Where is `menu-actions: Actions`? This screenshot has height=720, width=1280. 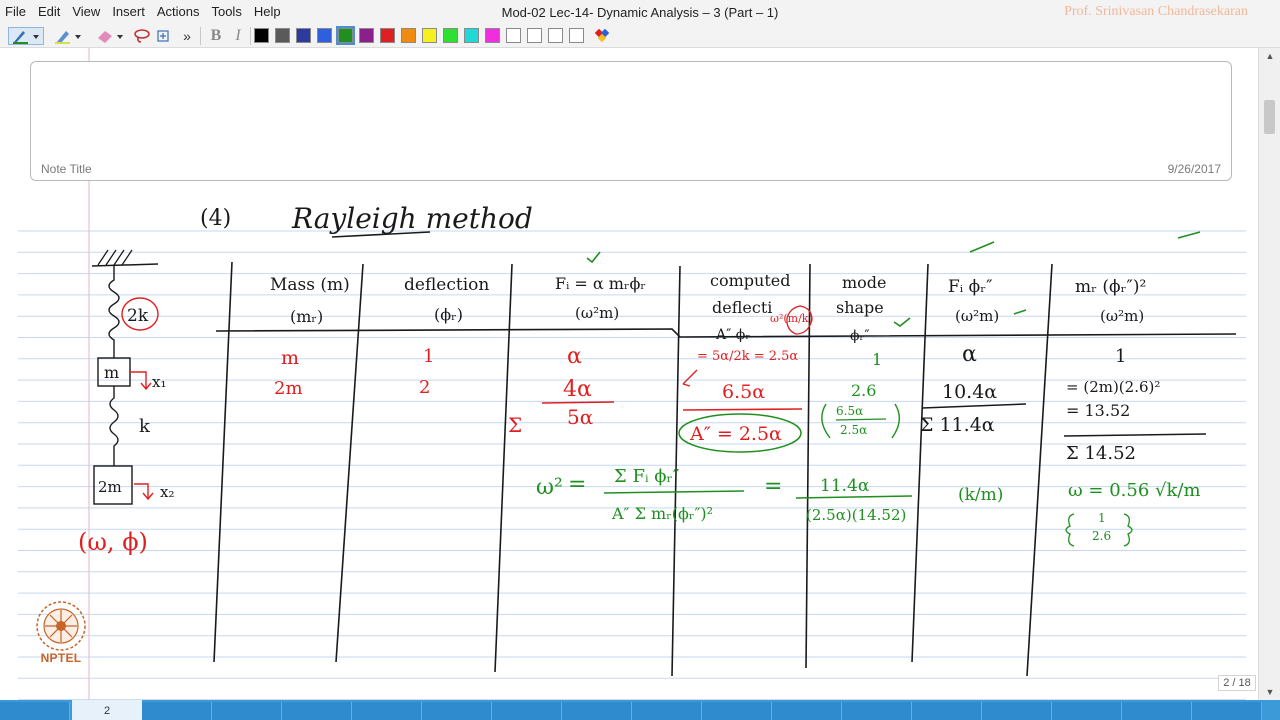
menu-actions: Actions is located at coordinates (179, 12).